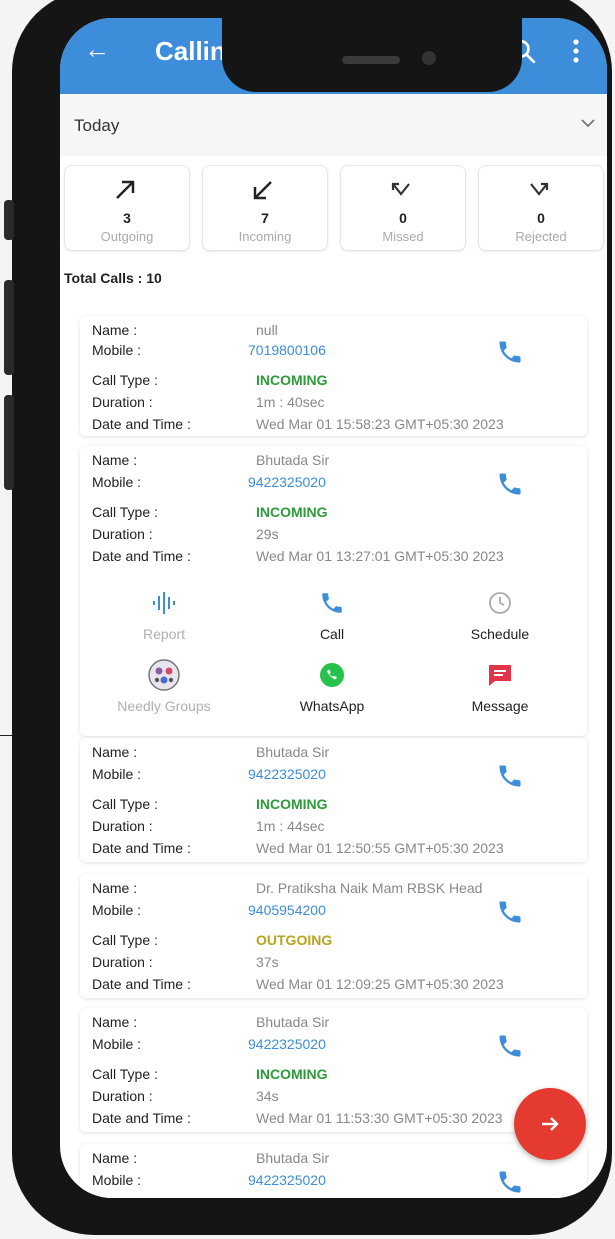  I want to click on whatsapp-icon, so click(332, 675).